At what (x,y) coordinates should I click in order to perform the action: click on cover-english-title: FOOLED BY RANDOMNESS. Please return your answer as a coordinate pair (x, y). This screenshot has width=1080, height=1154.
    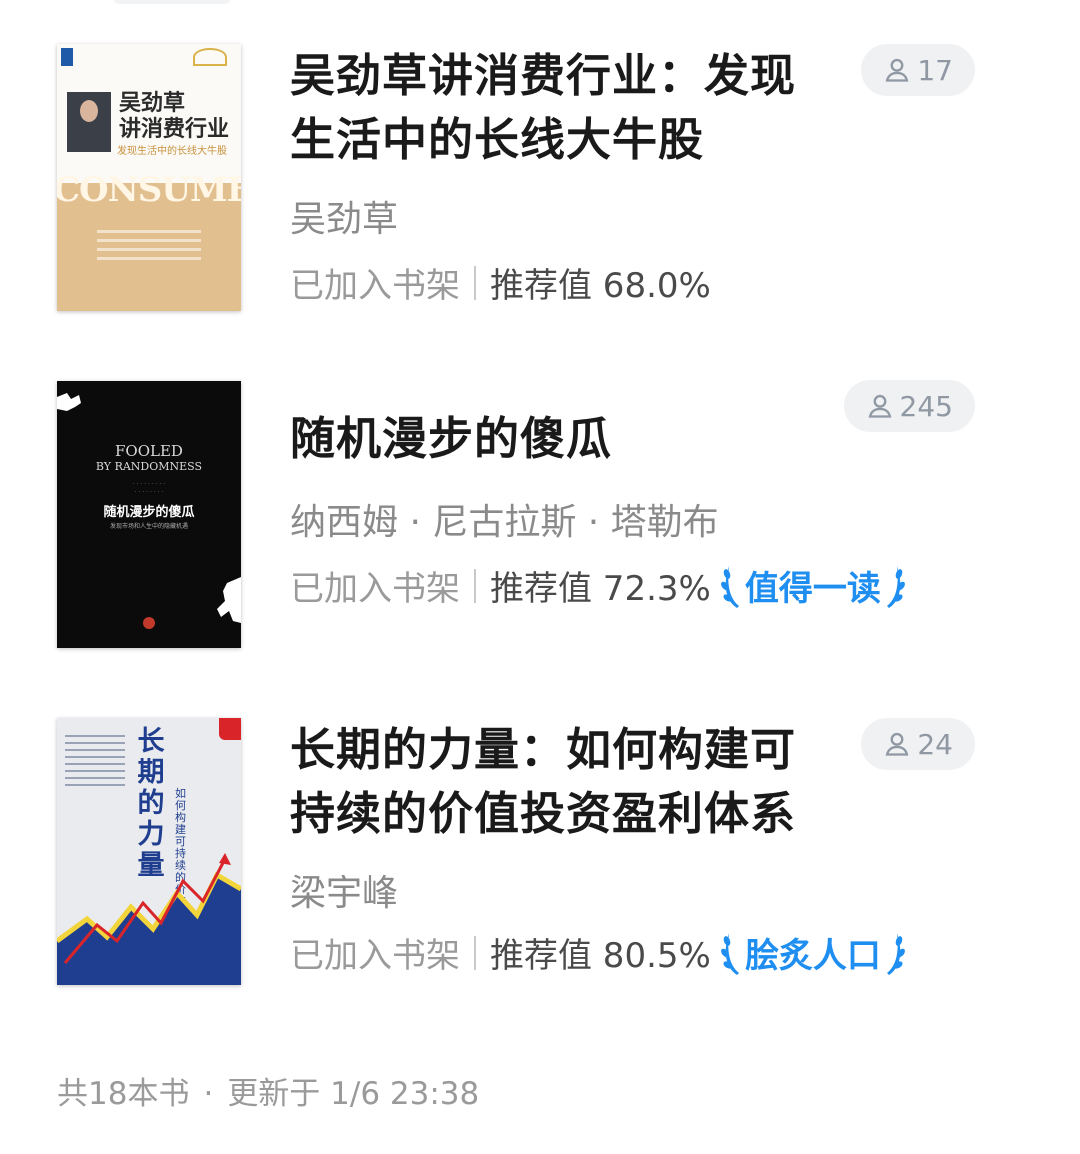
    Looking at the image, I should click on (149, 457).